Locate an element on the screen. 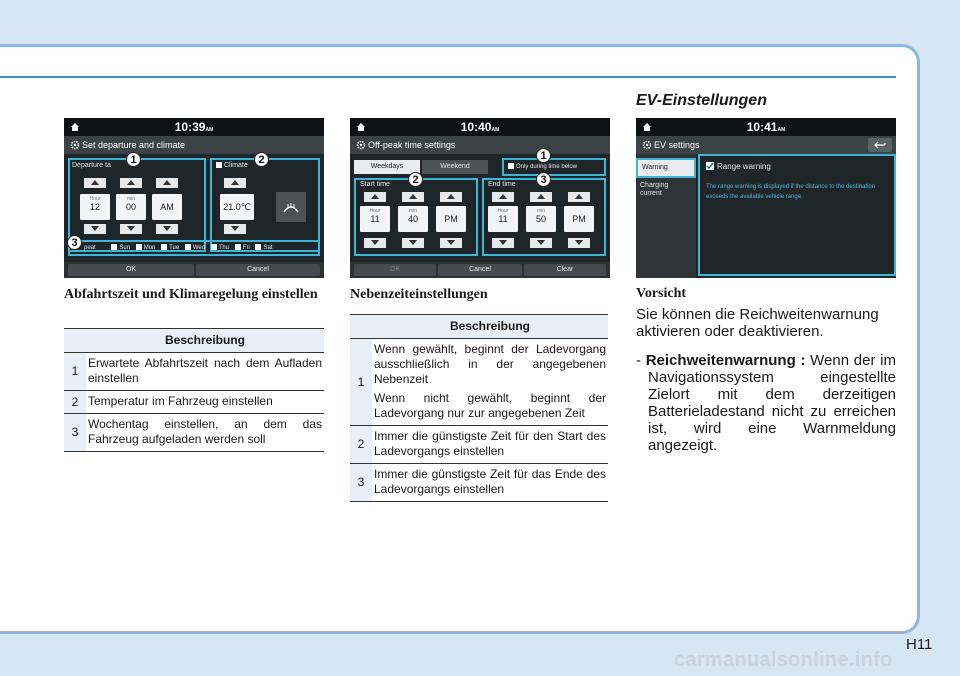  menu-item-charging-current: Charging current is located at coordinates (666, 190).